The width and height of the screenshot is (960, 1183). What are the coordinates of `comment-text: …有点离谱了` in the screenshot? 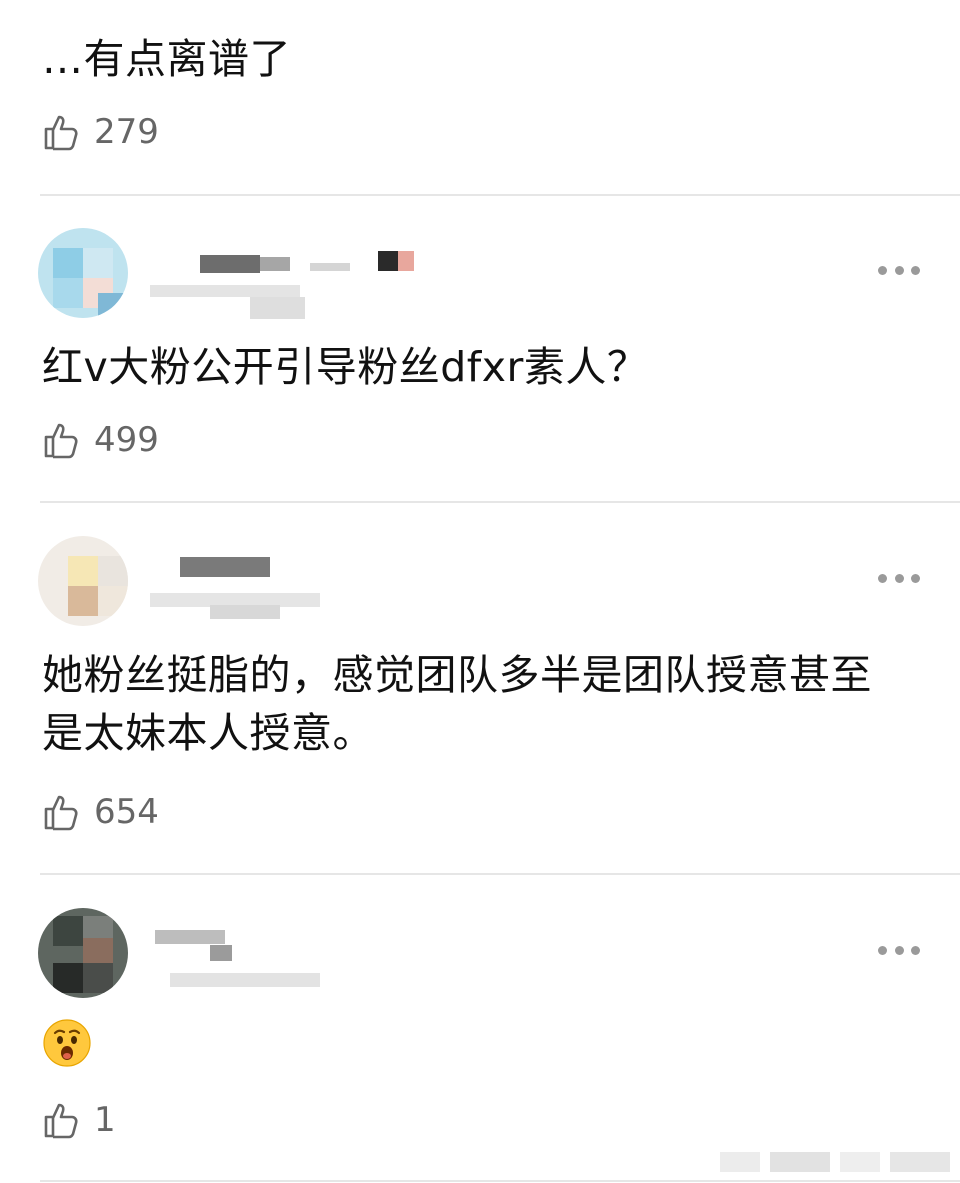 It's located at (166, 59).